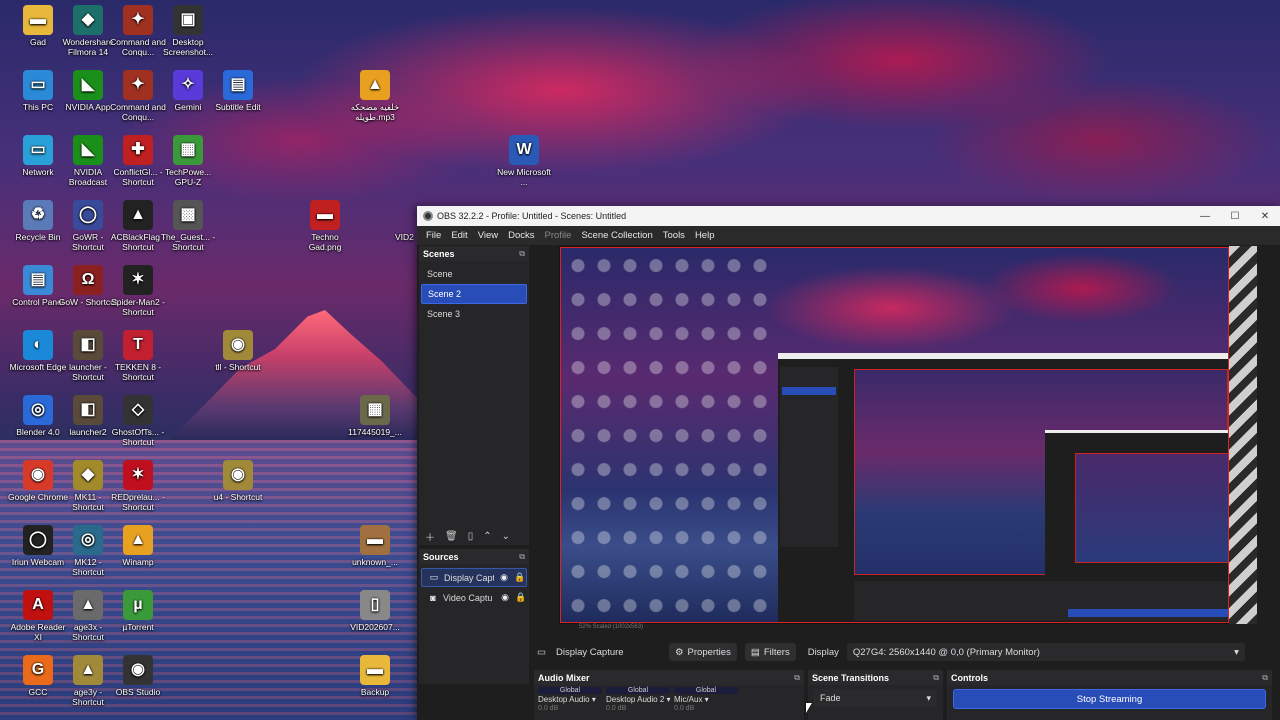 This screenshot has width=1280, height=720. Describe the element at coordinates (755, 652) in the screenshot. I see `filter-icon: ▤` at that location.